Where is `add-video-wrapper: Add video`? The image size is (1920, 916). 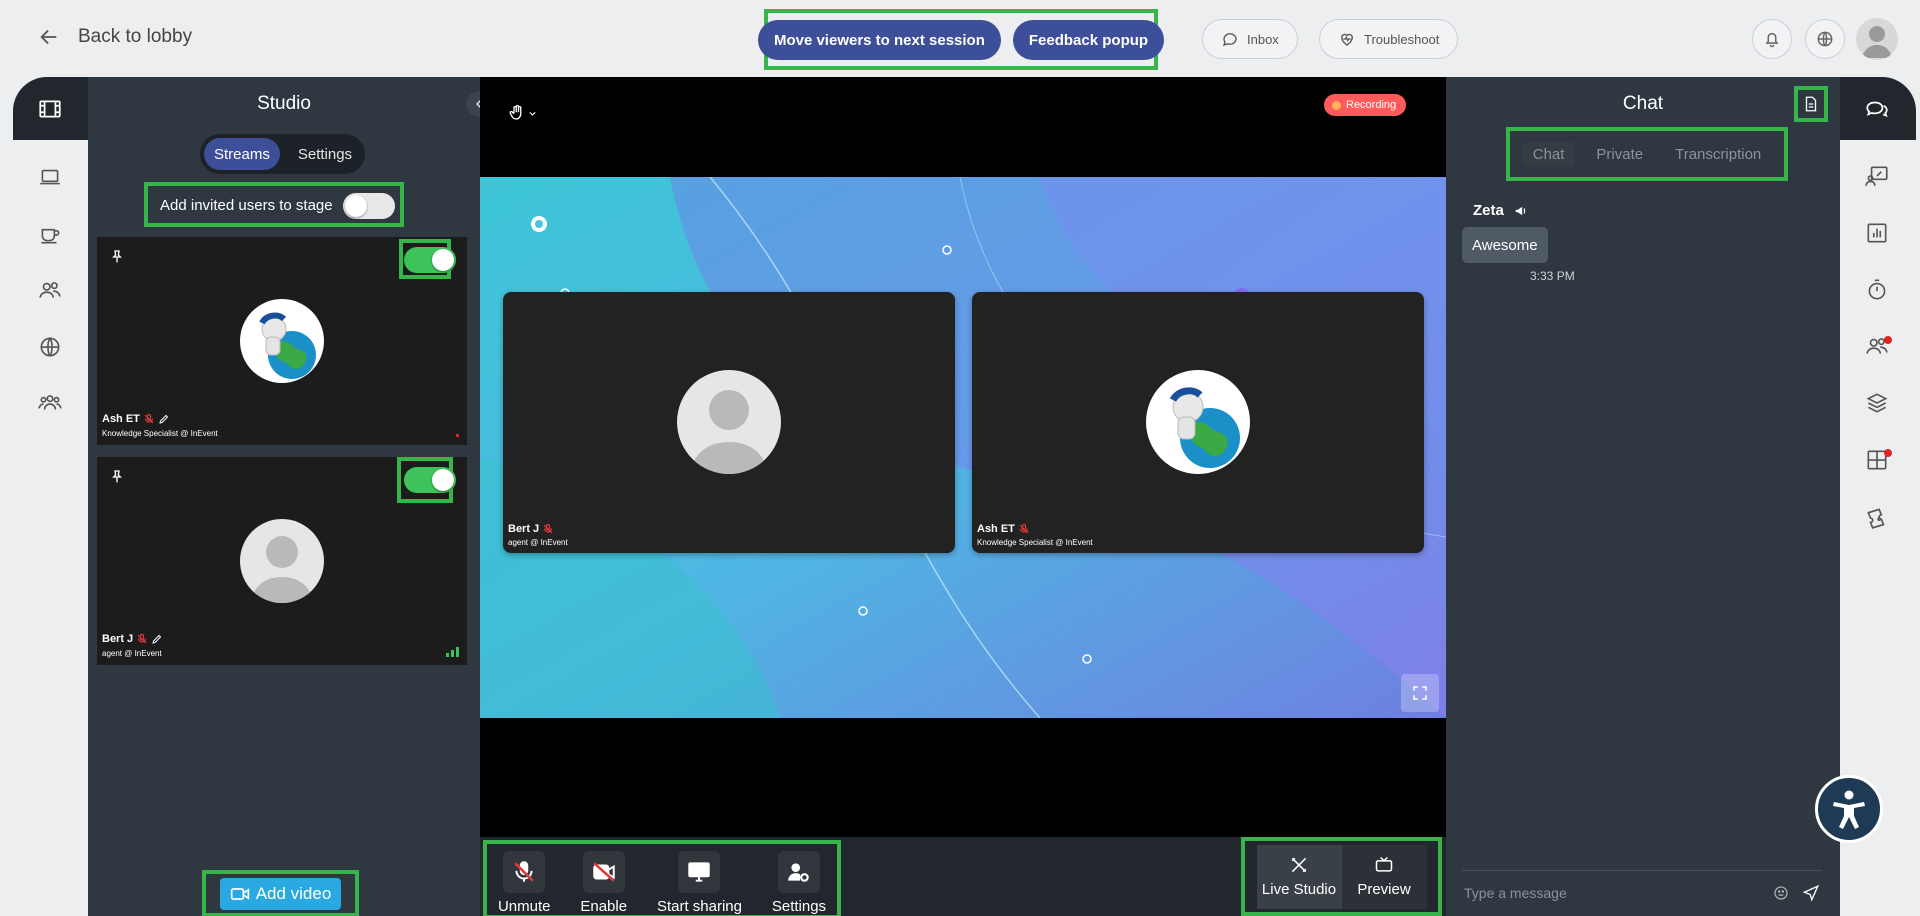 add-video-wrapper: Add video is located at coordinates (280, 893).